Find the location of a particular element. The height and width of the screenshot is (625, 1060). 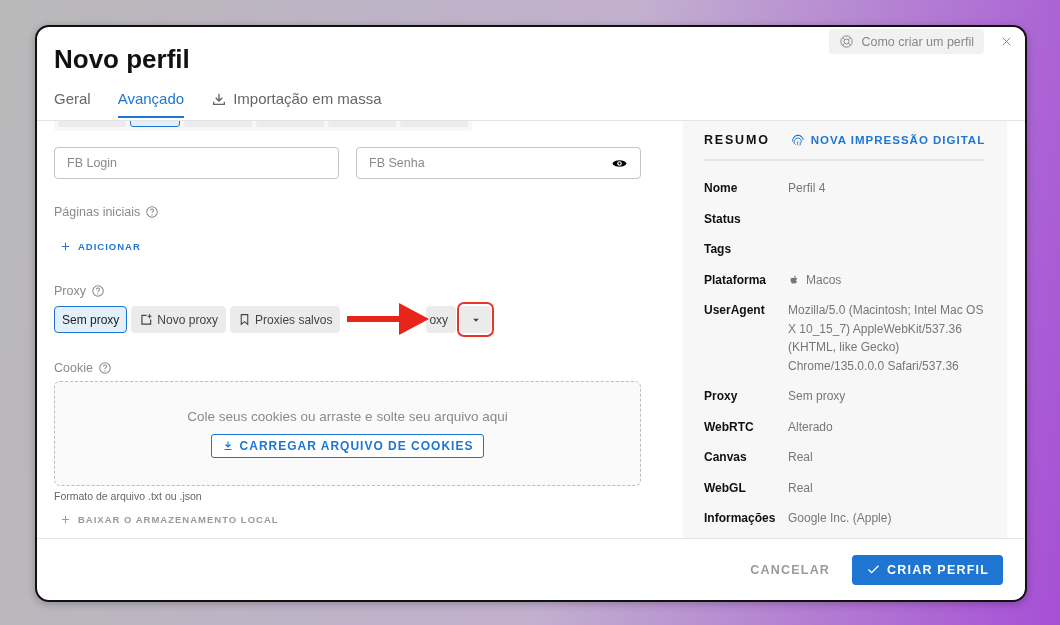

summary-label: Informações is located at coordinates (740, 518).